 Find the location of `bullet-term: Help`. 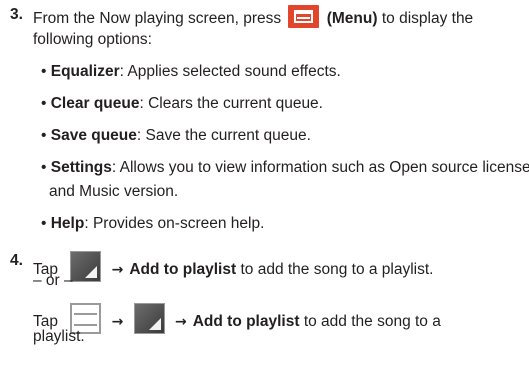

bullet-term: Help is located at coordinates (67, 223).